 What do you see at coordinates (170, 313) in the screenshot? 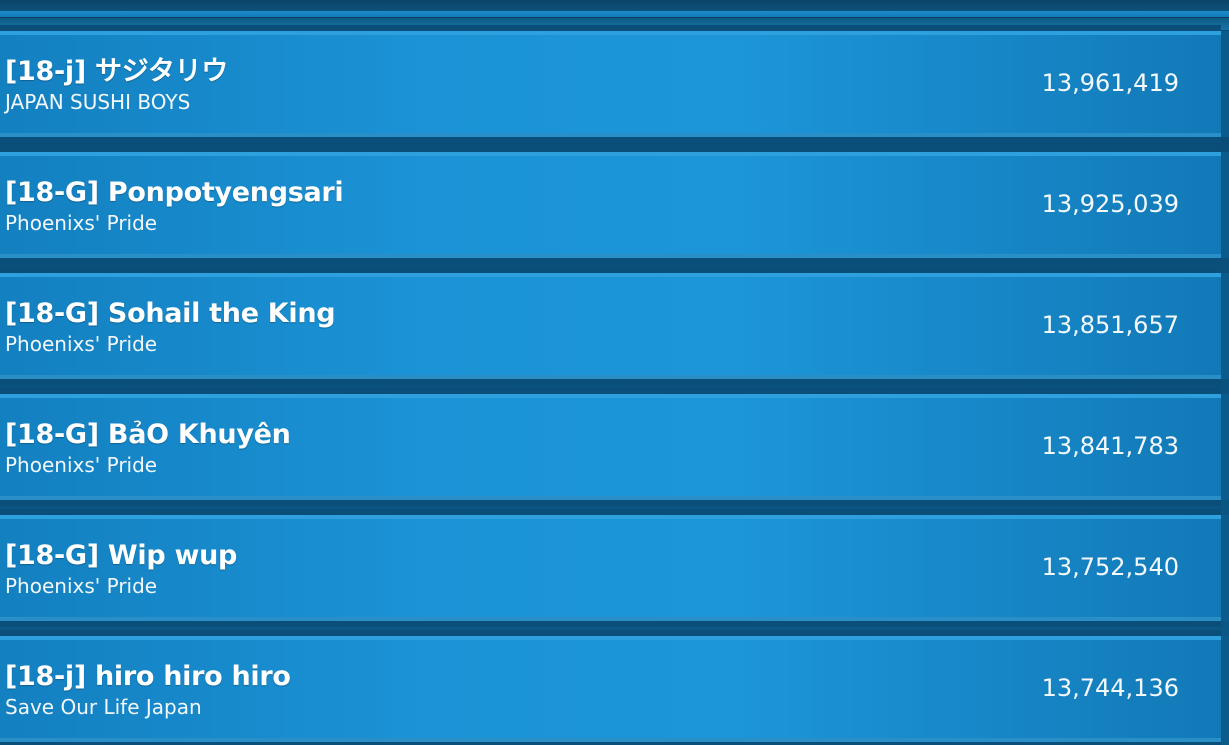
I see `player-name: [18-G] Sohail the King` at bounding box center [170, 313].